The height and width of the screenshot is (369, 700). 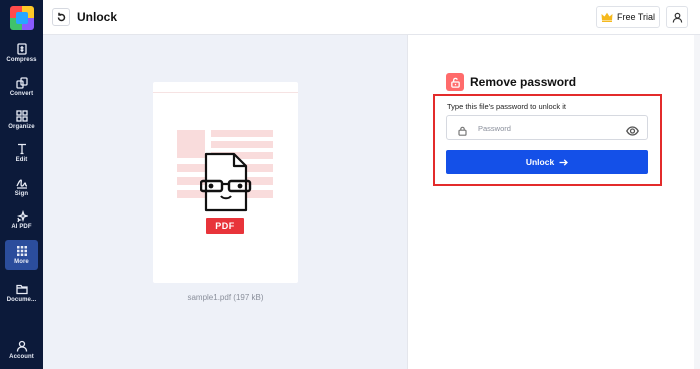 What do you see at coordinates (21, 160) in the screenshot?
I see `sidebar-item-label: Edit` at bounding box center [21, 160].